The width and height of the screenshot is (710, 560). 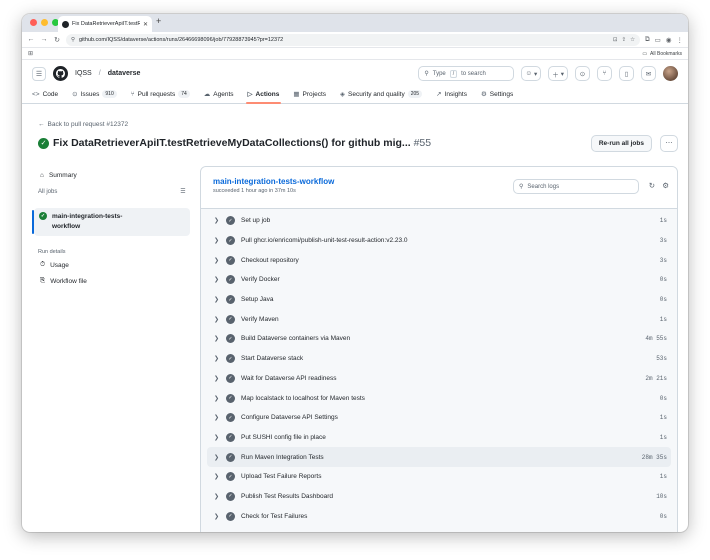 What do you see at coordinates (652, 185) in the screenshot?
I see `refresh-icon: ↻` at bounding box center [652, 185].